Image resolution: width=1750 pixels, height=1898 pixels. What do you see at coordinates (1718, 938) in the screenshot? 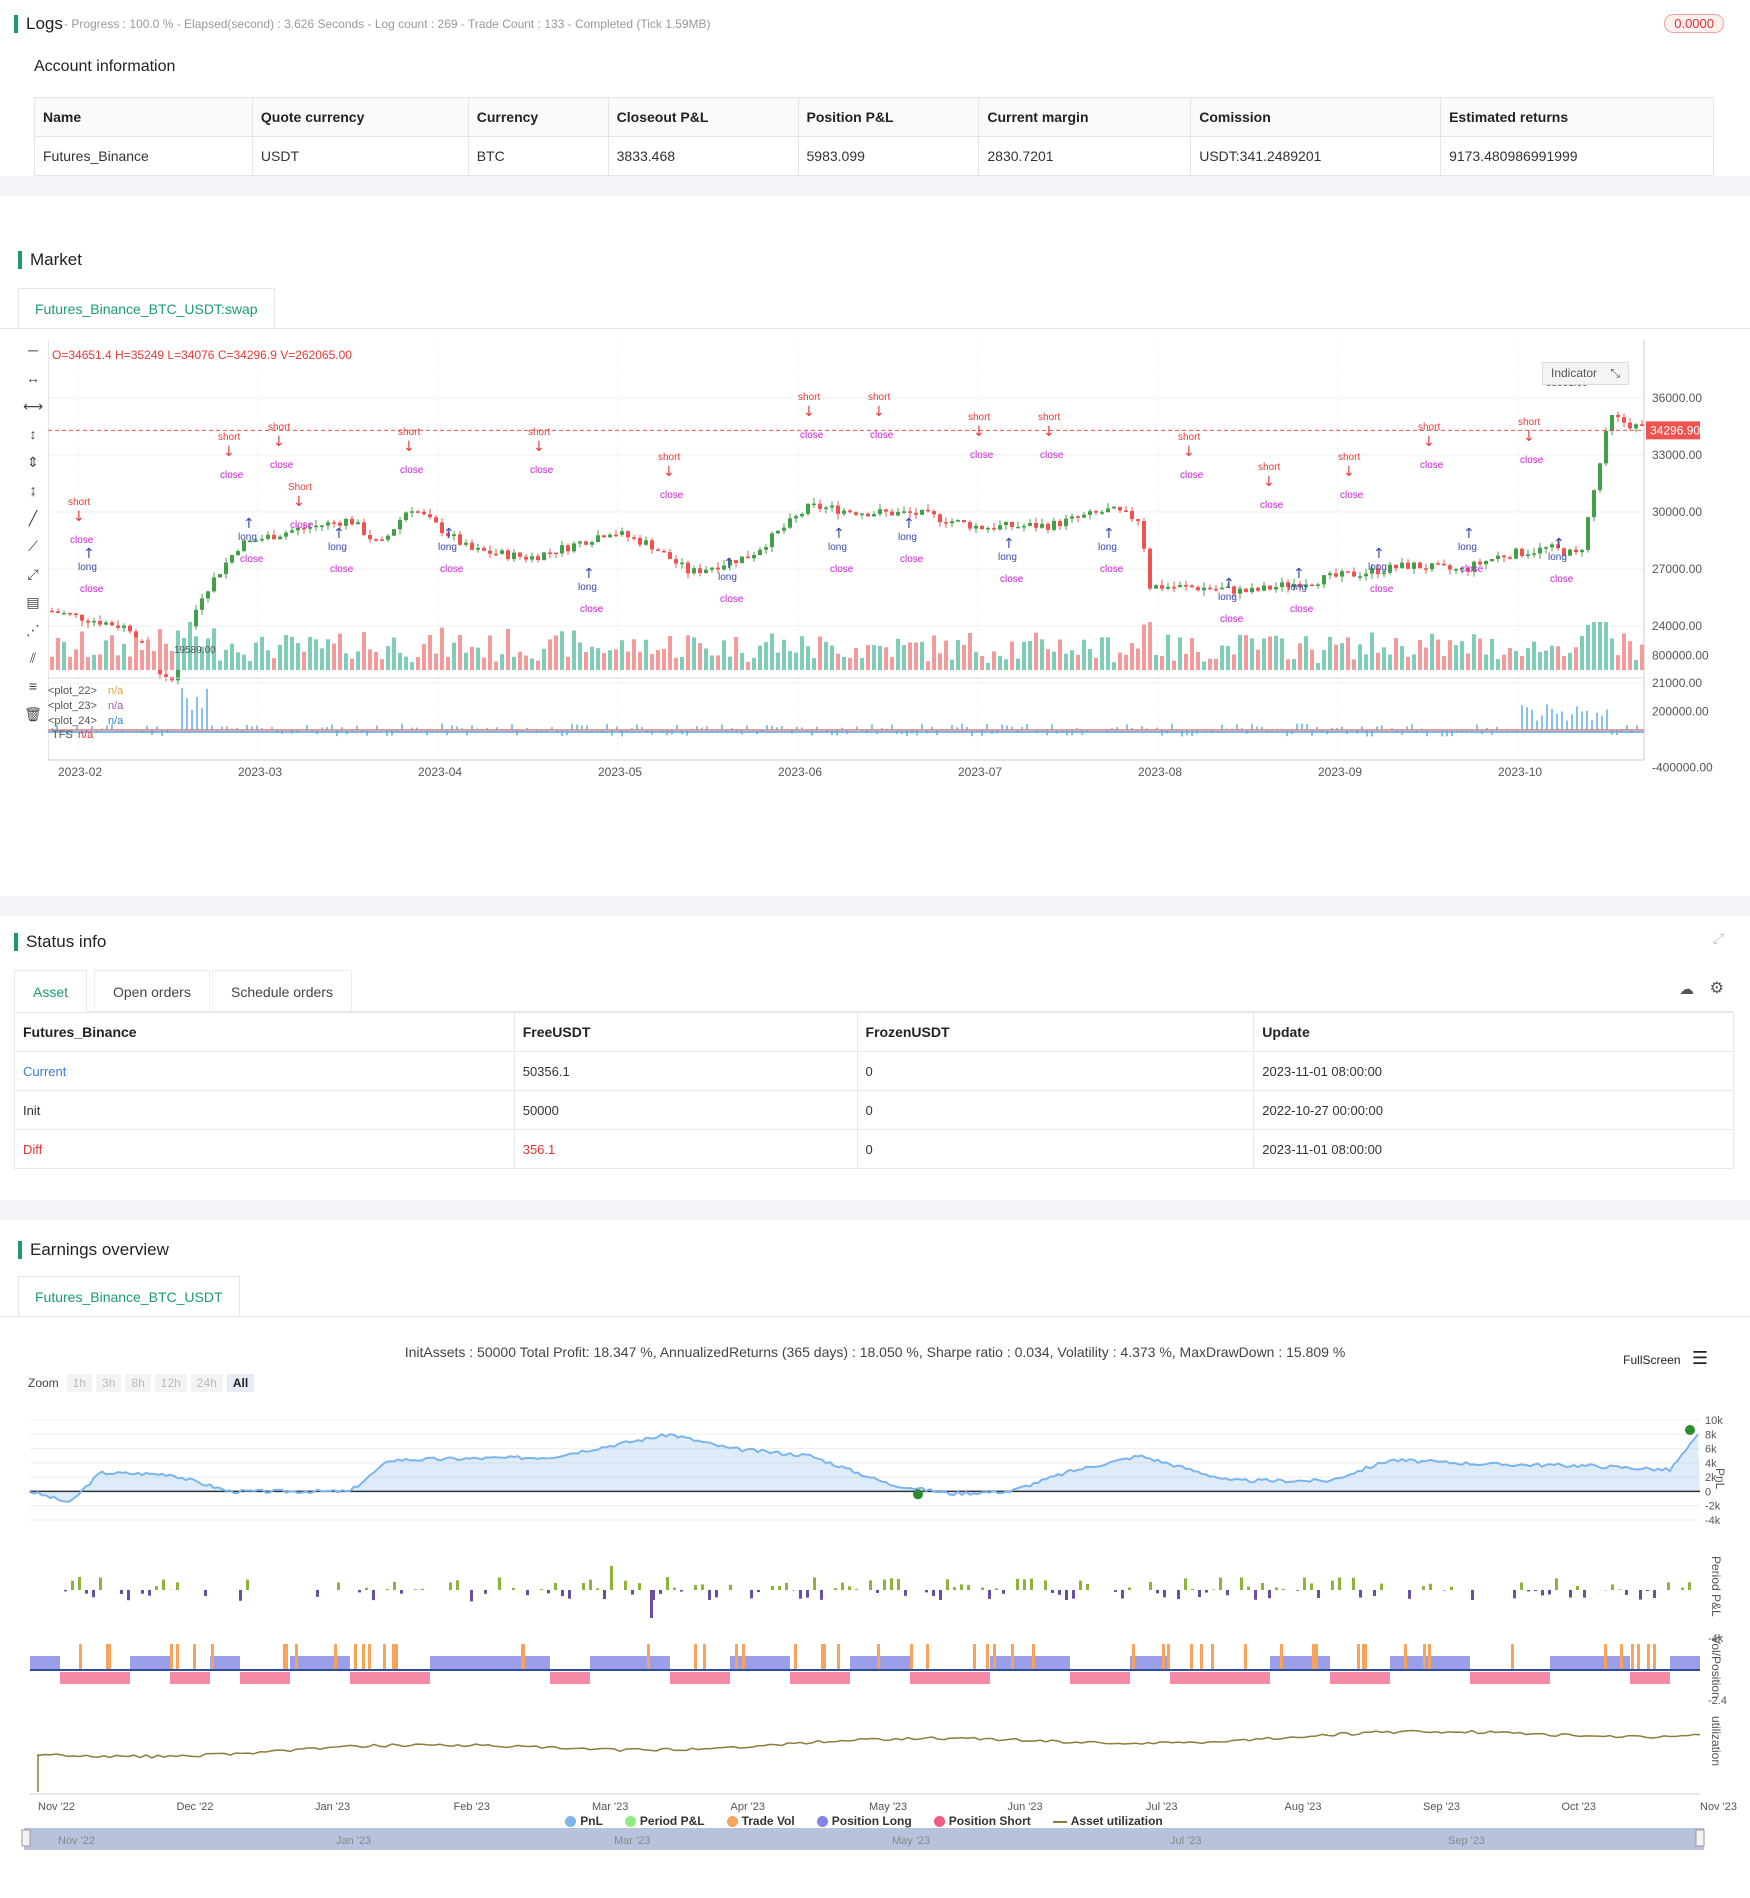
I see `collapse-icon: ⤢` at bounding box center [1718, 938].